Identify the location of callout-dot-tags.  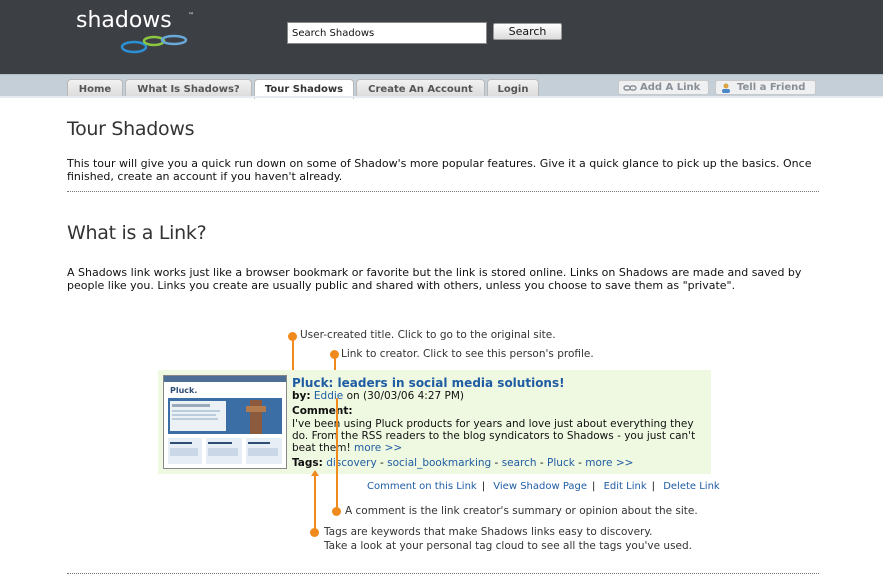
(314, 532).